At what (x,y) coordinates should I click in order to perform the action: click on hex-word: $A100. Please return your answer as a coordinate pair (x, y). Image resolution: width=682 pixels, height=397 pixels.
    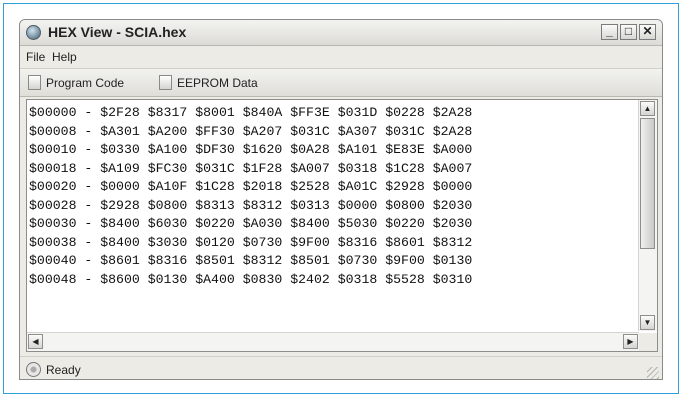
    Looking at the image, I should click on (167, 149).